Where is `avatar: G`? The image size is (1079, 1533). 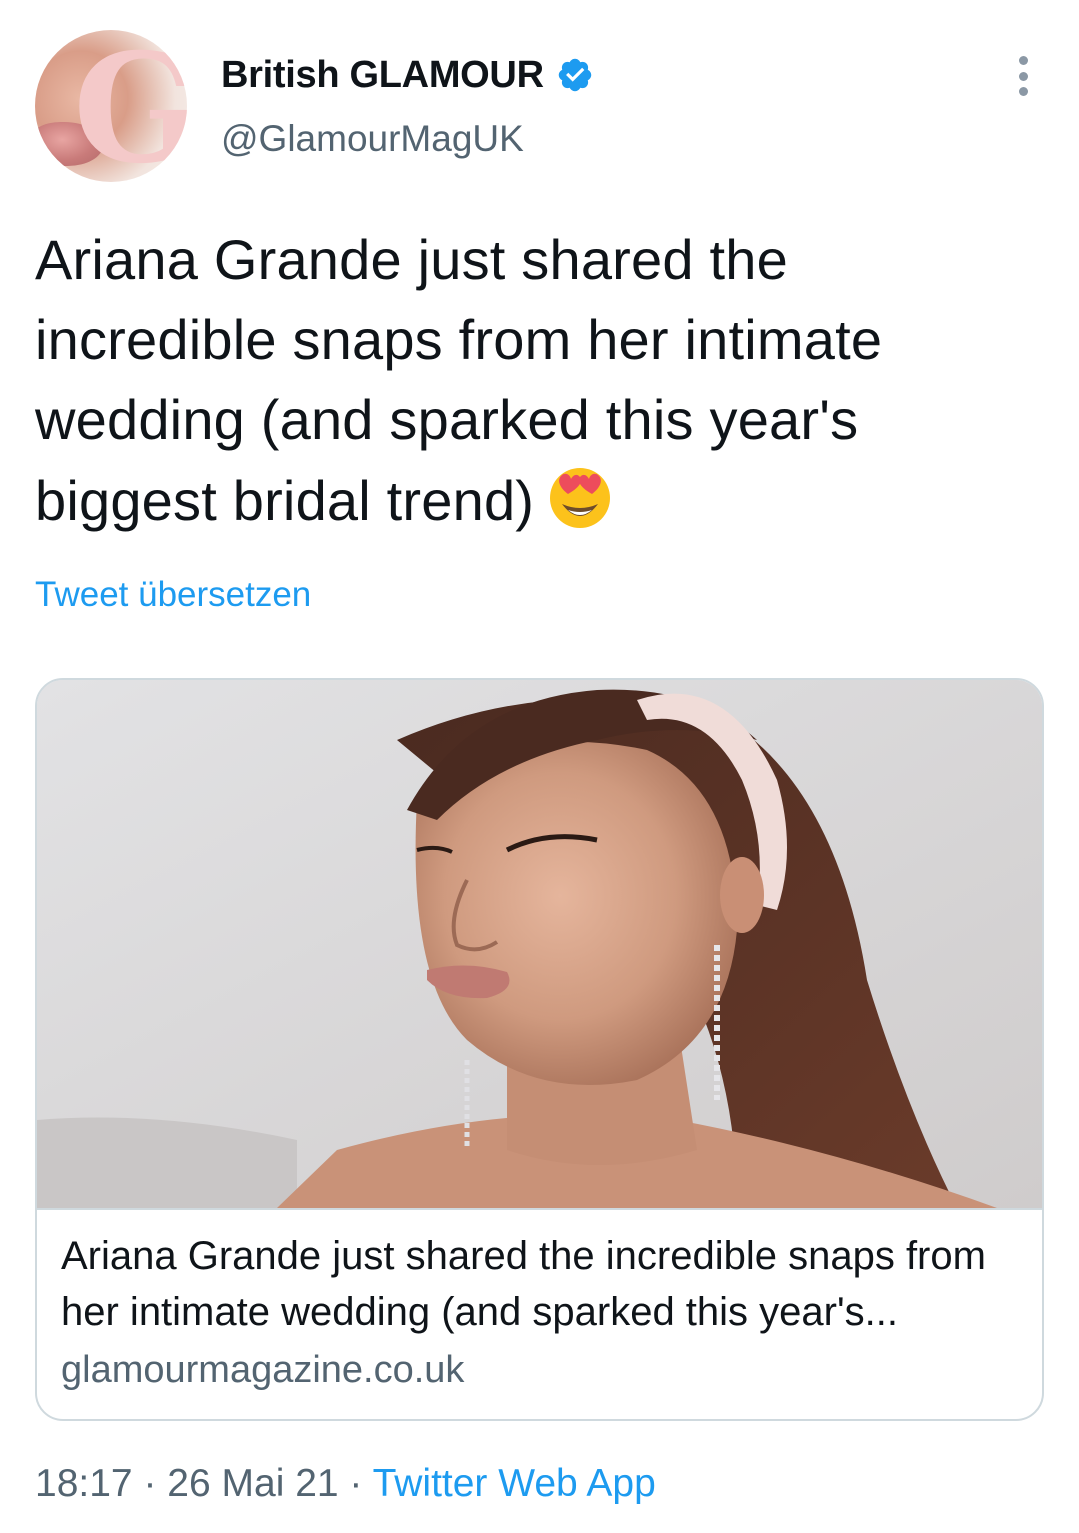 avatar: G is located at coordinates (111, 106).